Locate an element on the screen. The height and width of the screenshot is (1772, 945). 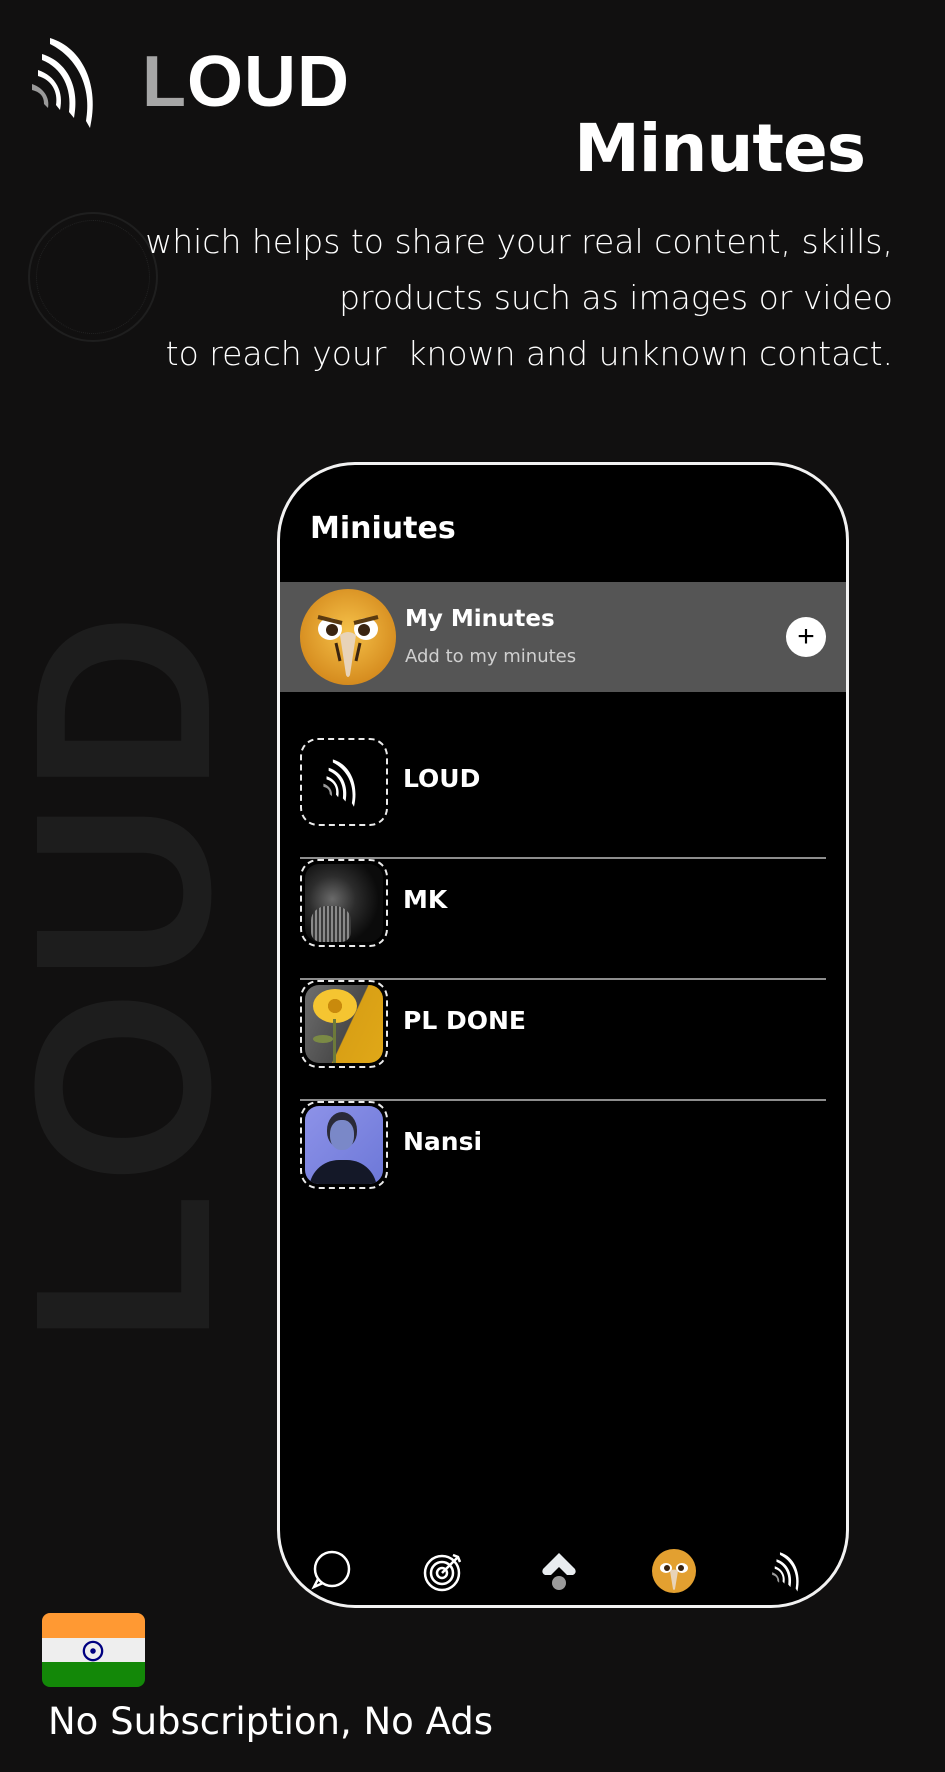
profile-avatar-icon is located at coordinates (674, 1571).